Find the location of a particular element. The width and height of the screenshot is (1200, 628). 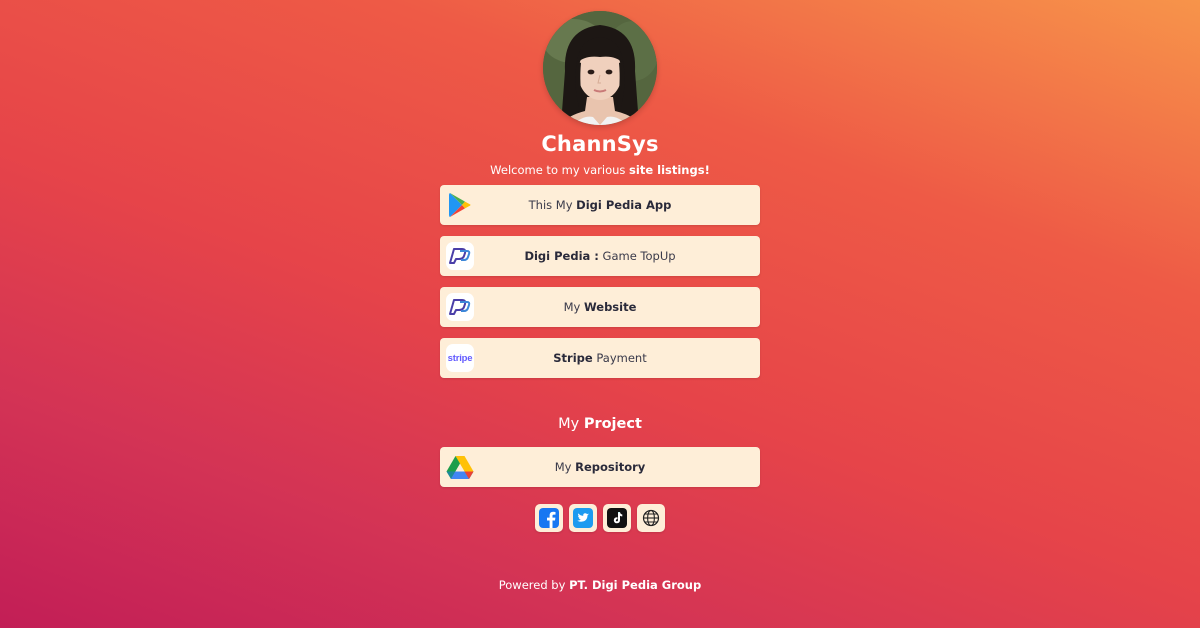

social-links is located at coordinates (600, 518).